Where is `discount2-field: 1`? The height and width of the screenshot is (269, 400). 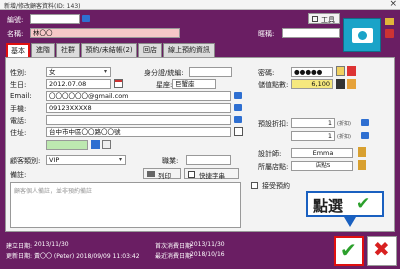 discount2-field: 1 is located at coordinates (313, 136).